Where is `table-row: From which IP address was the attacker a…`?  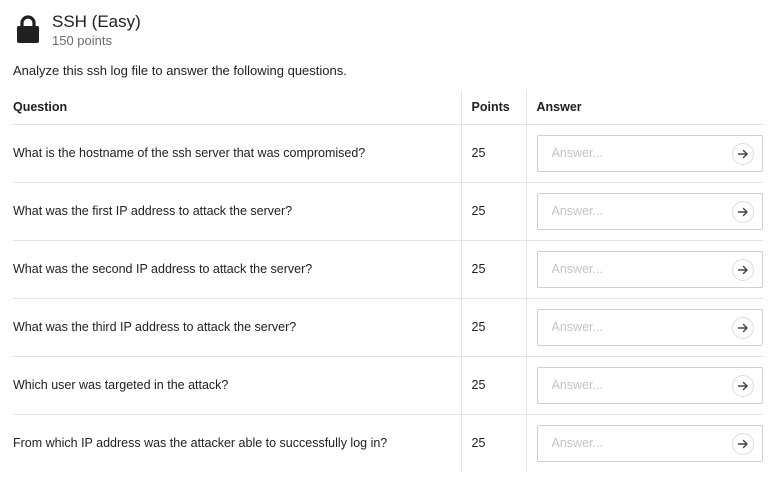 table-row: From which IP address was the attacker a… is located at coordinates (388, 442).